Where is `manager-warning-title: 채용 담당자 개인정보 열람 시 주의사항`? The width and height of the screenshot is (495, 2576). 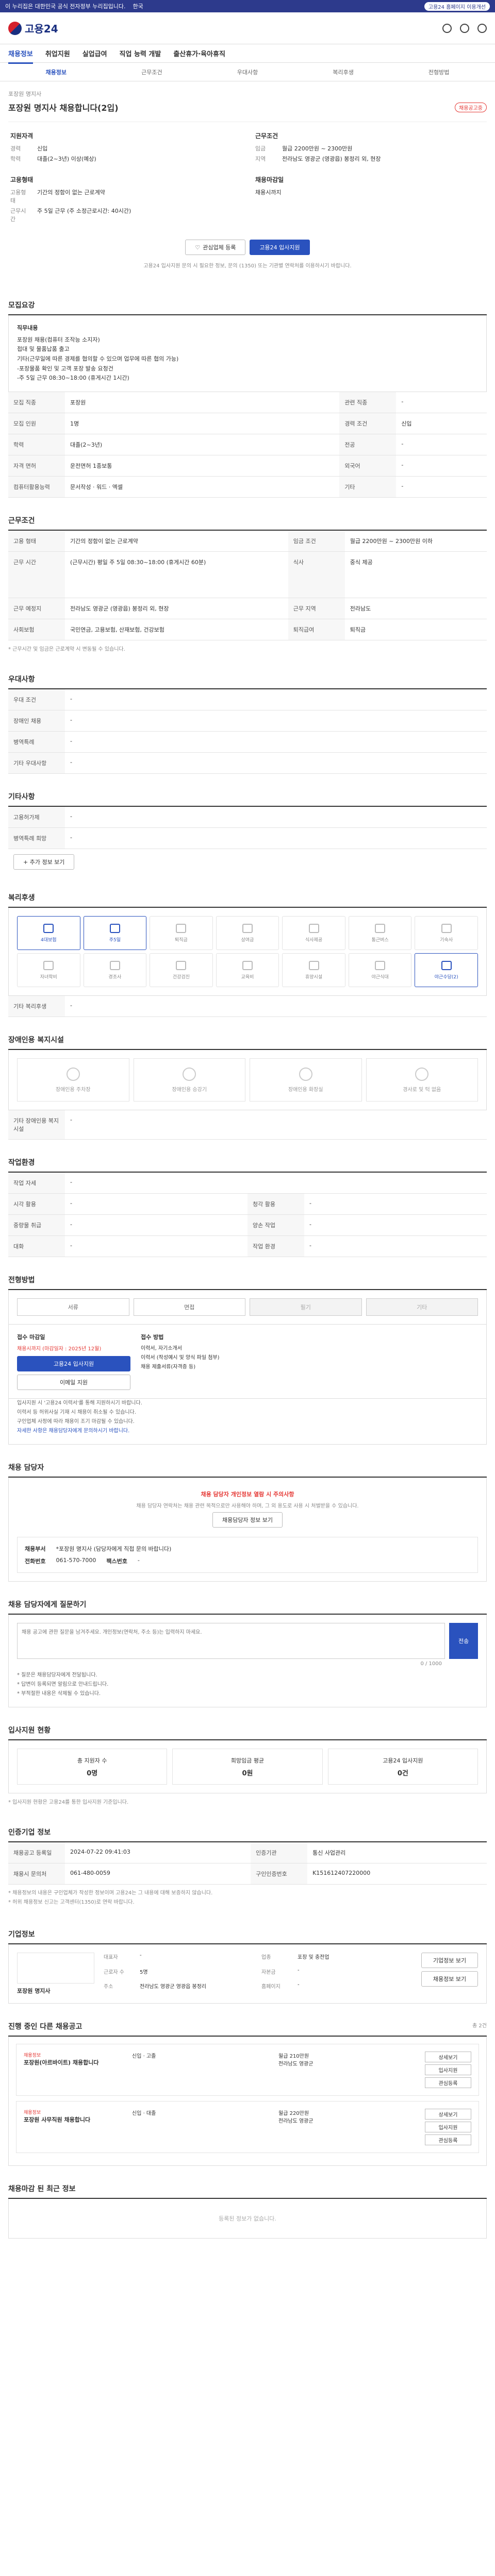 manager-warning-title: 채용 담당자 개인정보 열람 시 주의사항 is located at coordinates (247, 1494).